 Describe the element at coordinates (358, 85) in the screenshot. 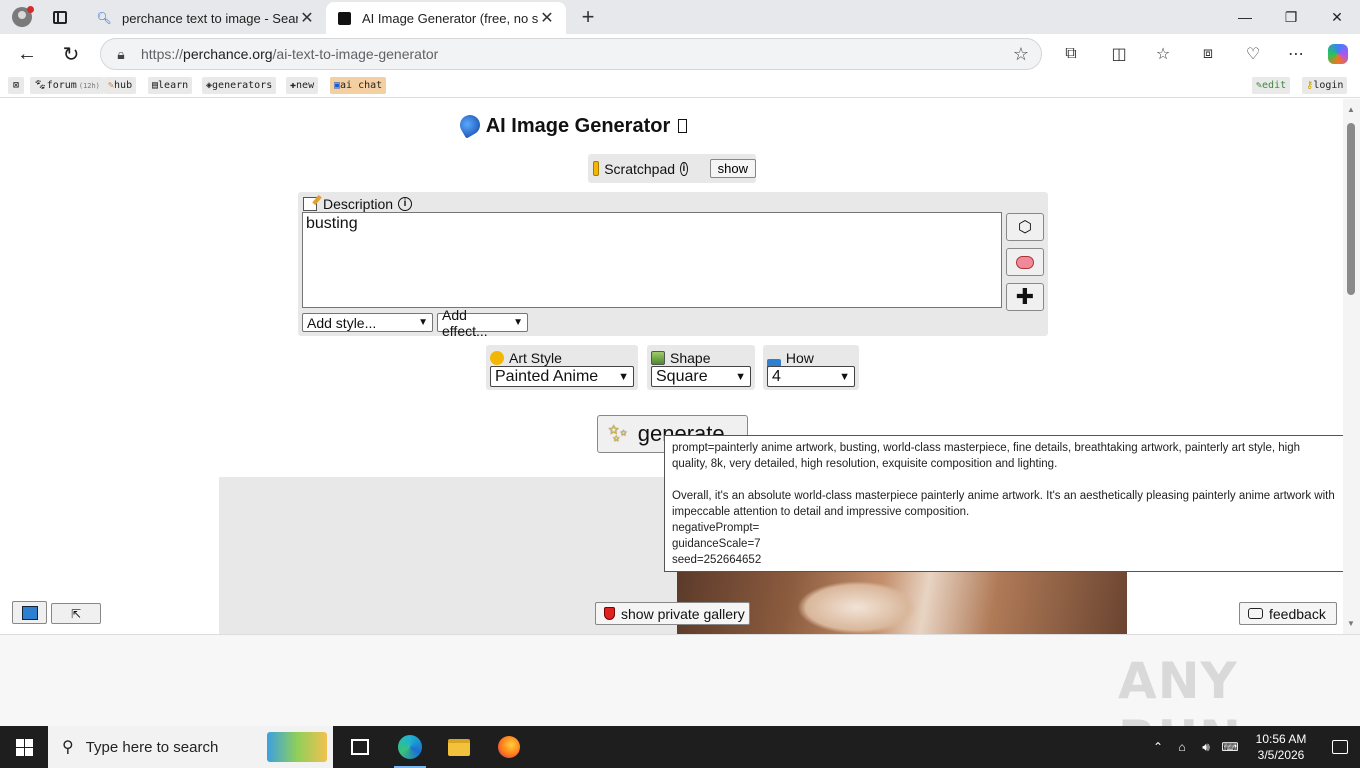

I see `nav-ai-chat: ▣ ai chat` at that location.